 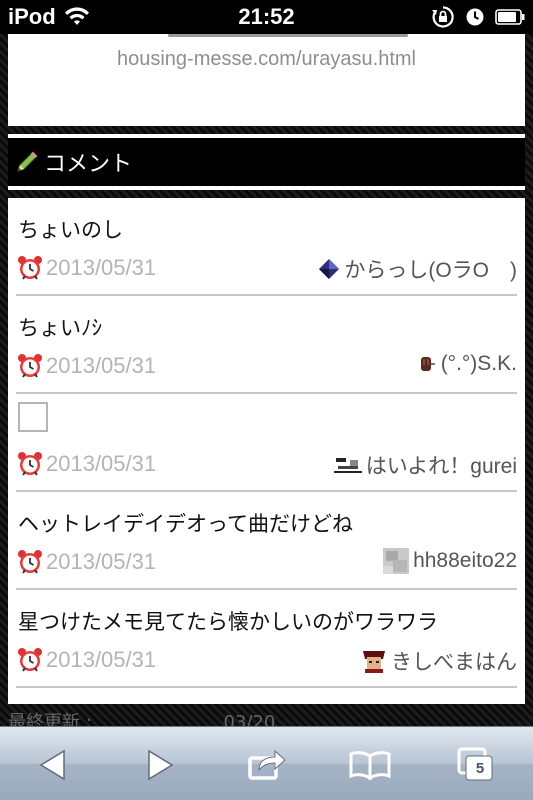 What do you see at coordinates (430, 270) in the screenshot?
I see `author-name: からっし(OラO )` at bounding box center [430, 270].